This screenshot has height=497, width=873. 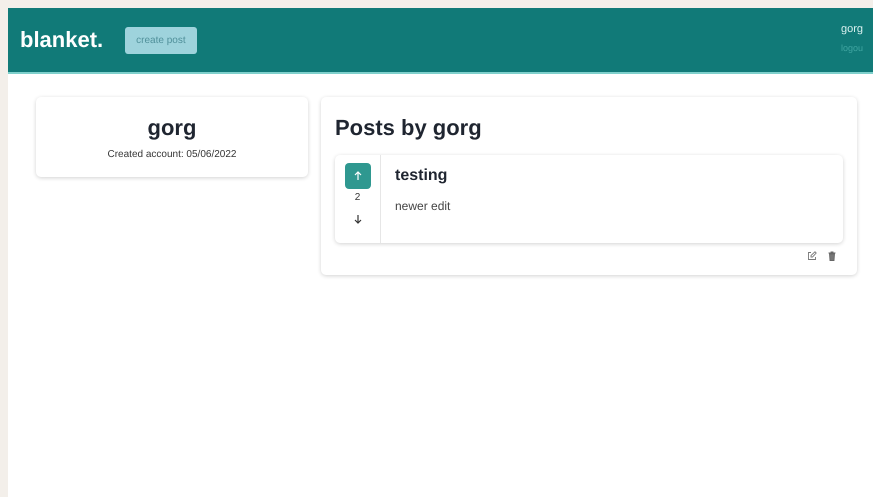 I want to click on username: gorg, so click(x=852, y=29).